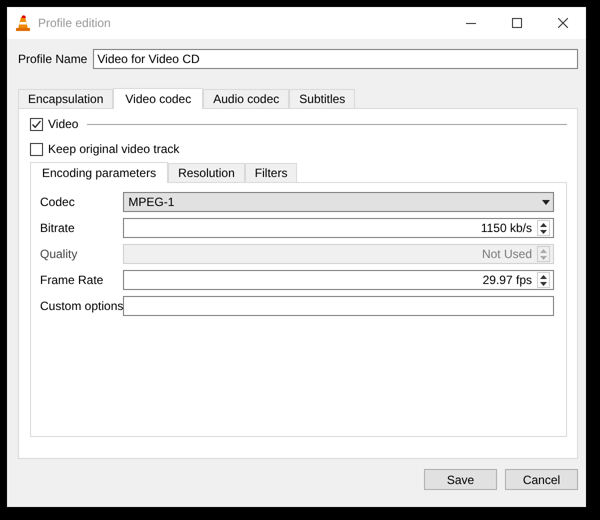 Image resolution: width=600 pixels, height=520 pixels. Describe the element at coordinates (517, 23) in the screenshot. I see `maximize-icon` at that location.